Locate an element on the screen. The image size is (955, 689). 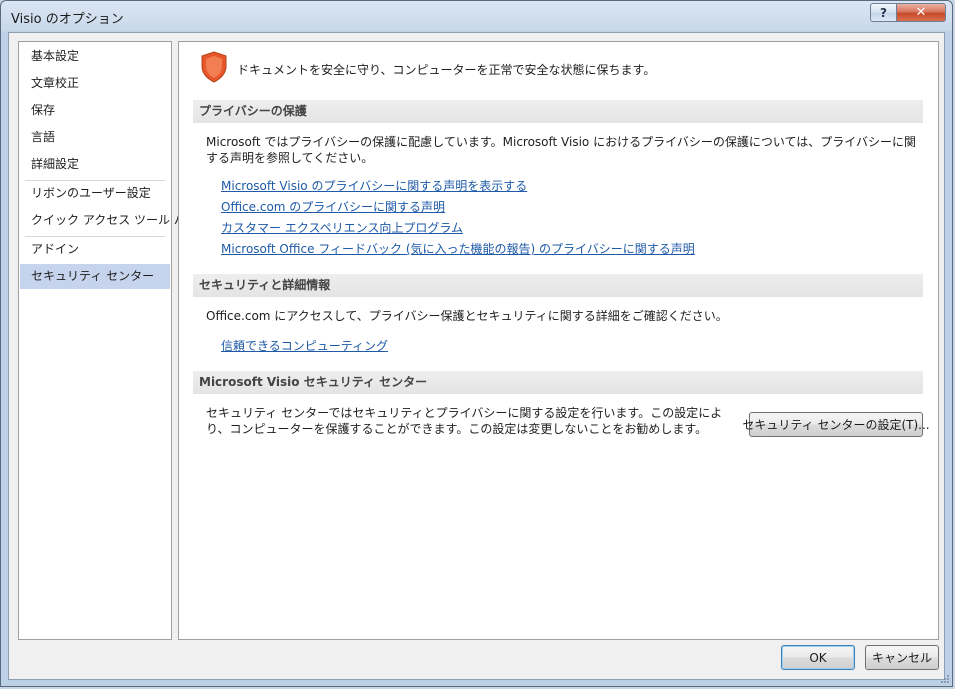
office-privacy-statement-link: Office.com のプライバシーに関する声明 is located at coordinates (333, 206).